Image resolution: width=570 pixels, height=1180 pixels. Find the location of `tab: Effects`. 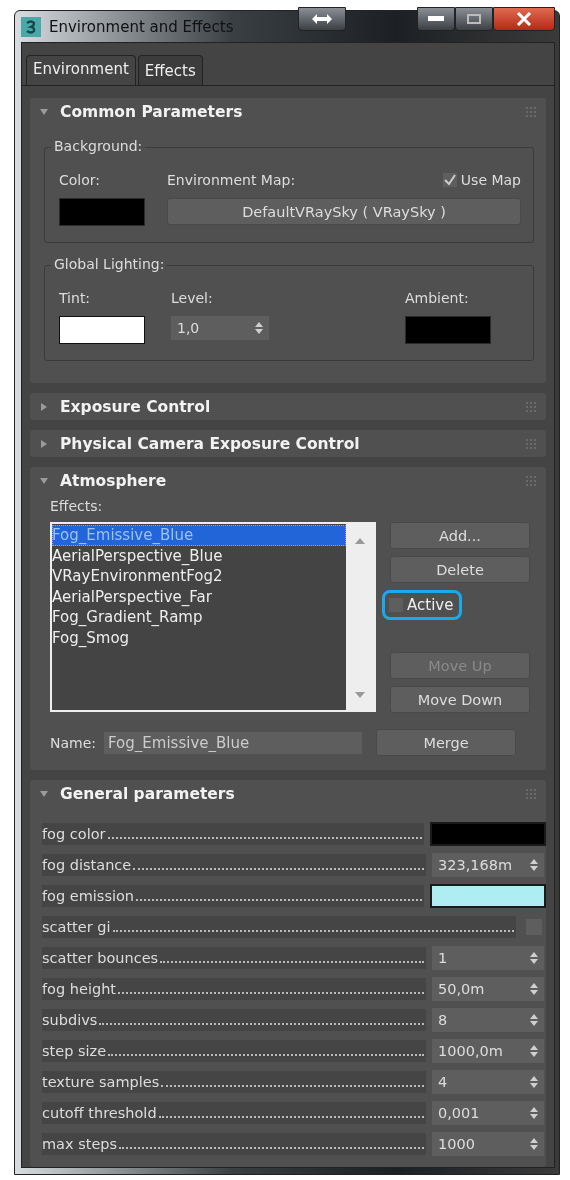

tab: Effects is located at coordinates (170, 70).